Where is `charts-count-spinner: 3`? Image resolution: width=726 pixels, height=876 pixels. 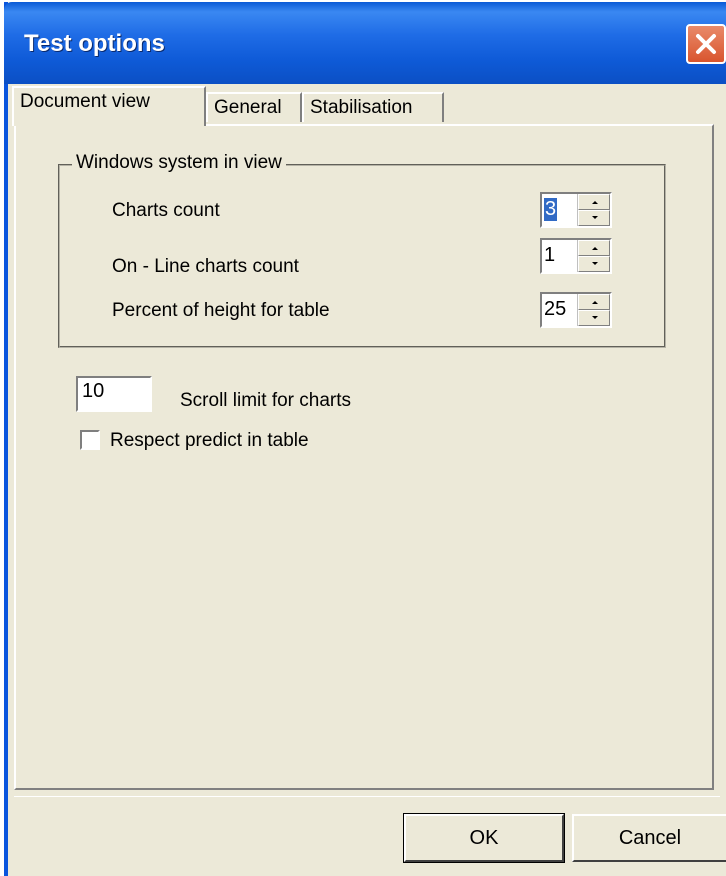 charts-count-spinner: 3 is located at coordinates (576, 210).